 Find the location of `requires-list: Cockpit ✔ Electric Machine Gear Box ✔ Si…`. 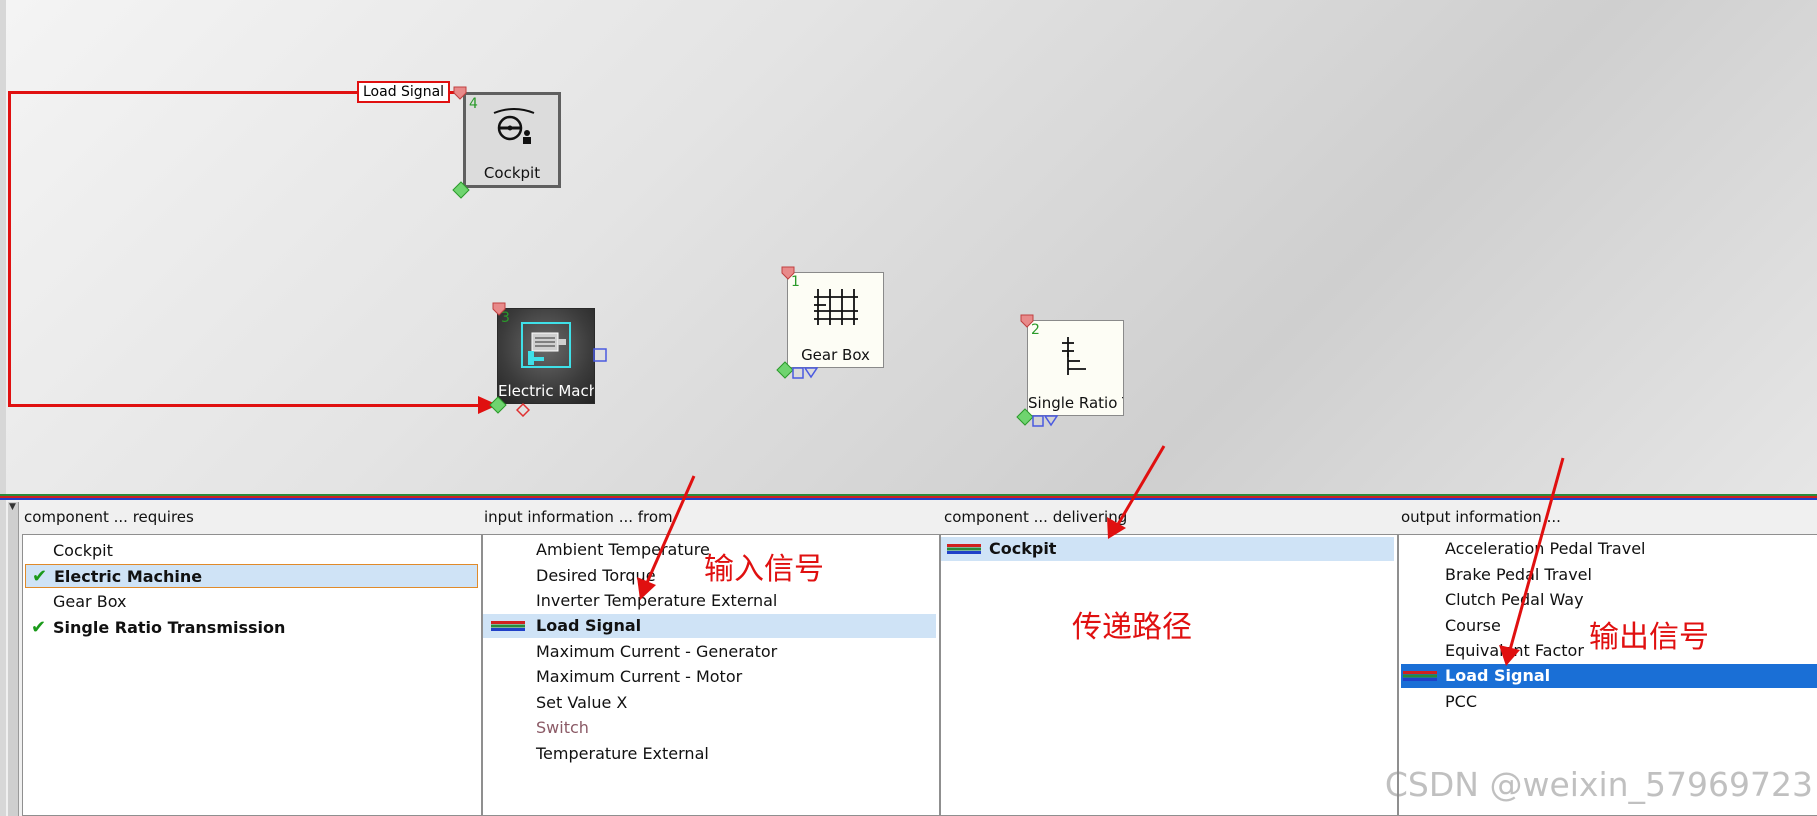

requires-list: Cockpit ✔ Electric Machine Gear Box ✔ Si… is located at coordinates (252, 675).